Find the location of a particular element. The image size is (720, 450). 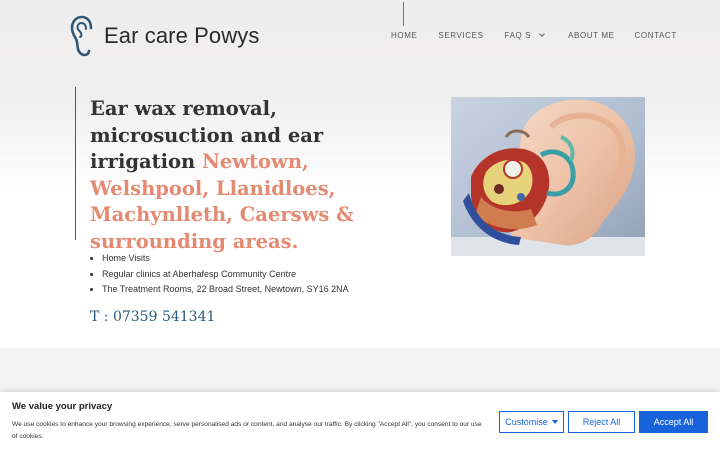

customise-button: Customise is located at coordinates (531, 422).